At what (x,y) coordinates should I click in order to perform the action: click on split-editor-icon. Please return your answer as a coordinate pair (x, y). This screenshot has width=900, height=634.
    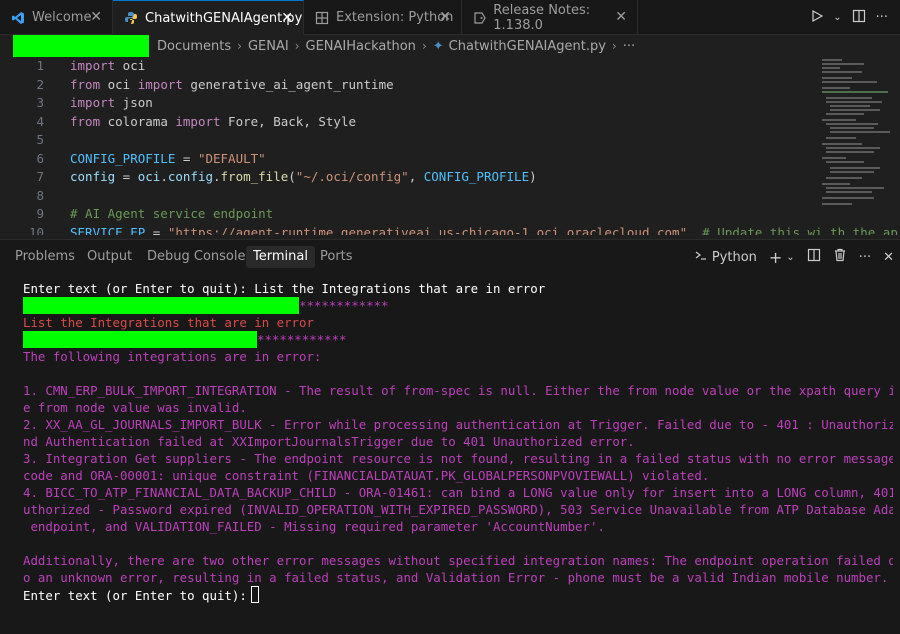
    Looking at the image, I should click on (859, 18).